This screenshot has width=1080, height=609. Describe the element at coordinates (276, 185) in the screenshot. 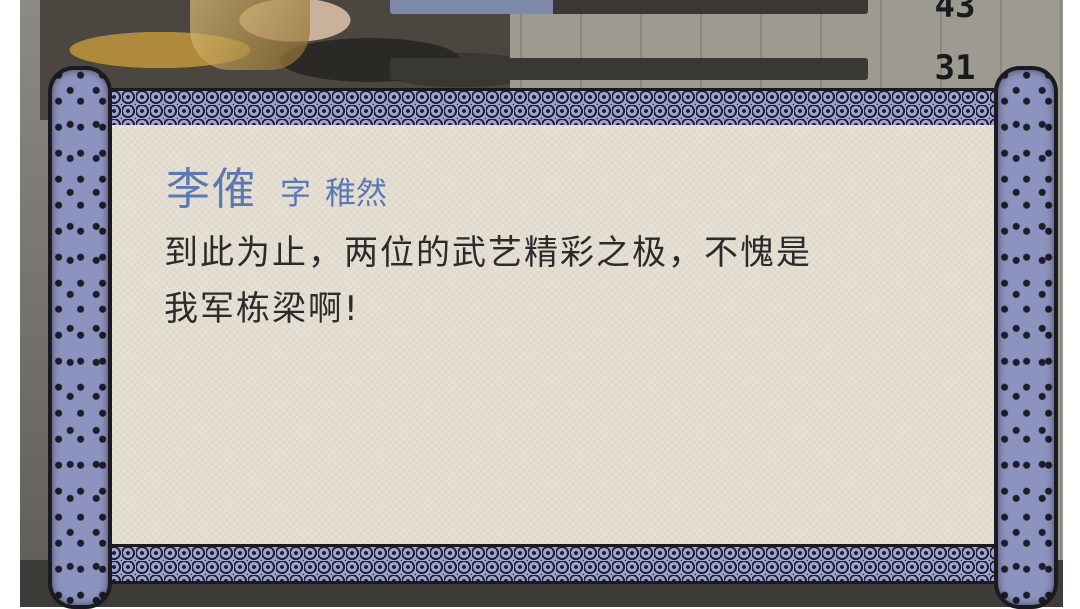

I see `speaker-row: 李傕字稚然` at that location.